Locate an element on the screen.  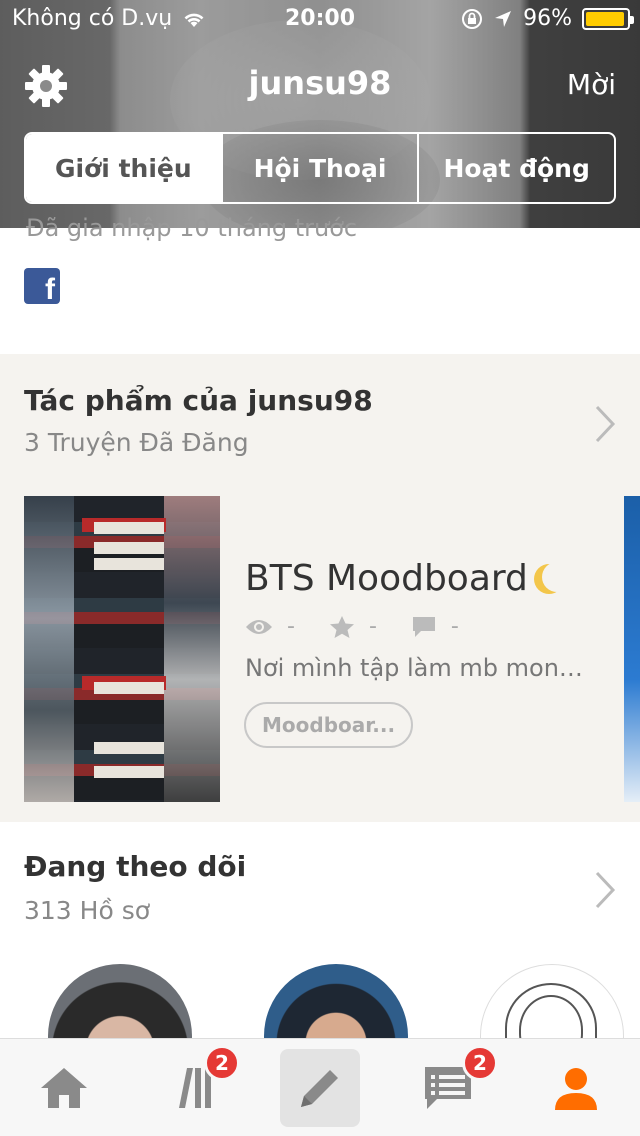
profile-icon is located at coordinates (576, 1089).